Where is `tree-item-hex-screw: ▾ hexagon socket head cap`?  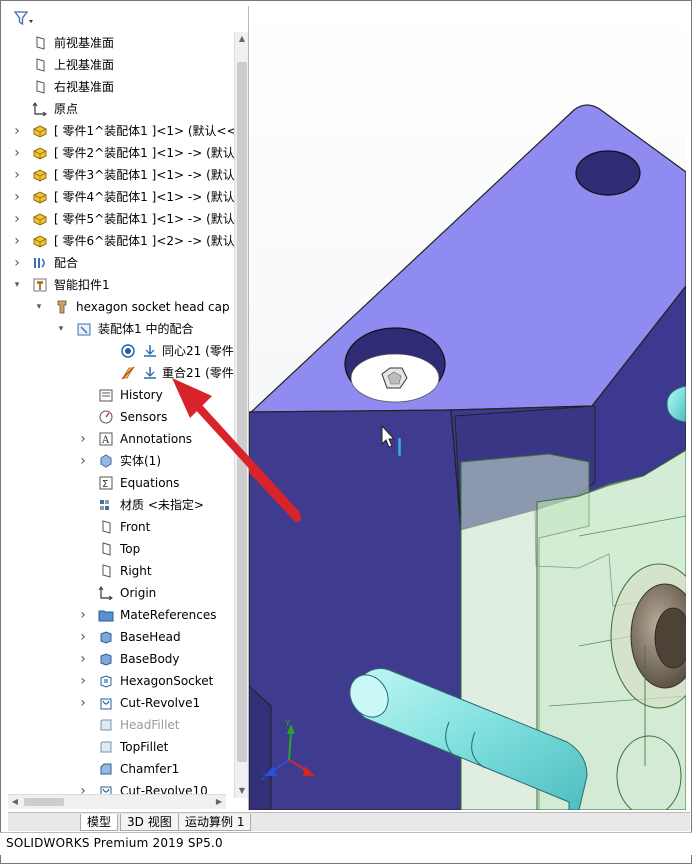 tree-item-hex-screw: ▾ hexagon socket head cap is located at coordinates (120, 307).